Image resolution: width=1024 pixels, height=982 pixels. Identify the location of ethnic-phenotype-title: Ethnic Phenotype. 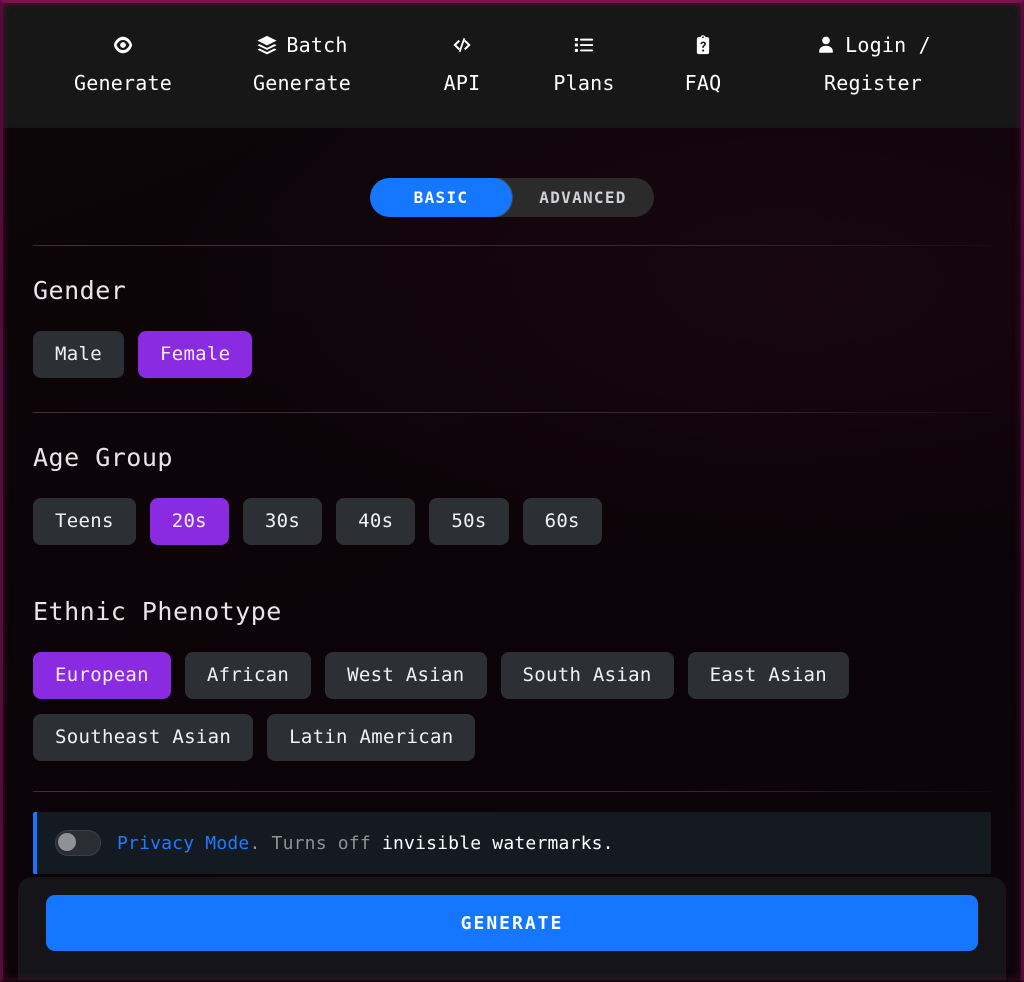
(157, 611).